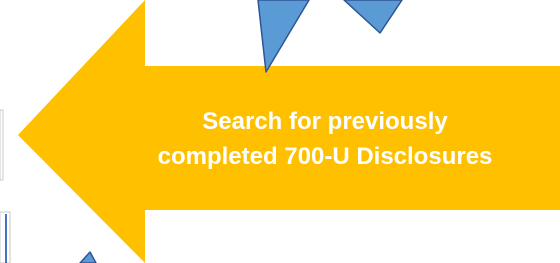  What do you see at coordinates (325, 156) in the screenshot?
I see `callout-line-2: completed 700-U Disclosures` at bounding box center [325, 156].